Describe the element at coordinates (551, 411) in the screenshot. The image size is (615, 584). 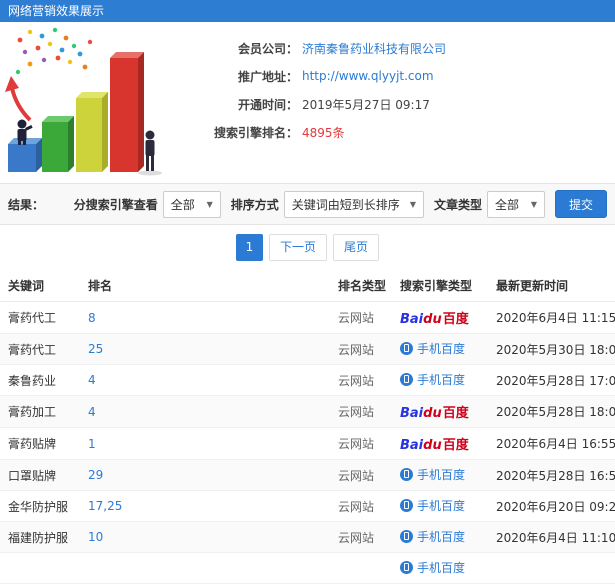
I see `update-time-cell: 2020年5月28日 18:03` at that location.